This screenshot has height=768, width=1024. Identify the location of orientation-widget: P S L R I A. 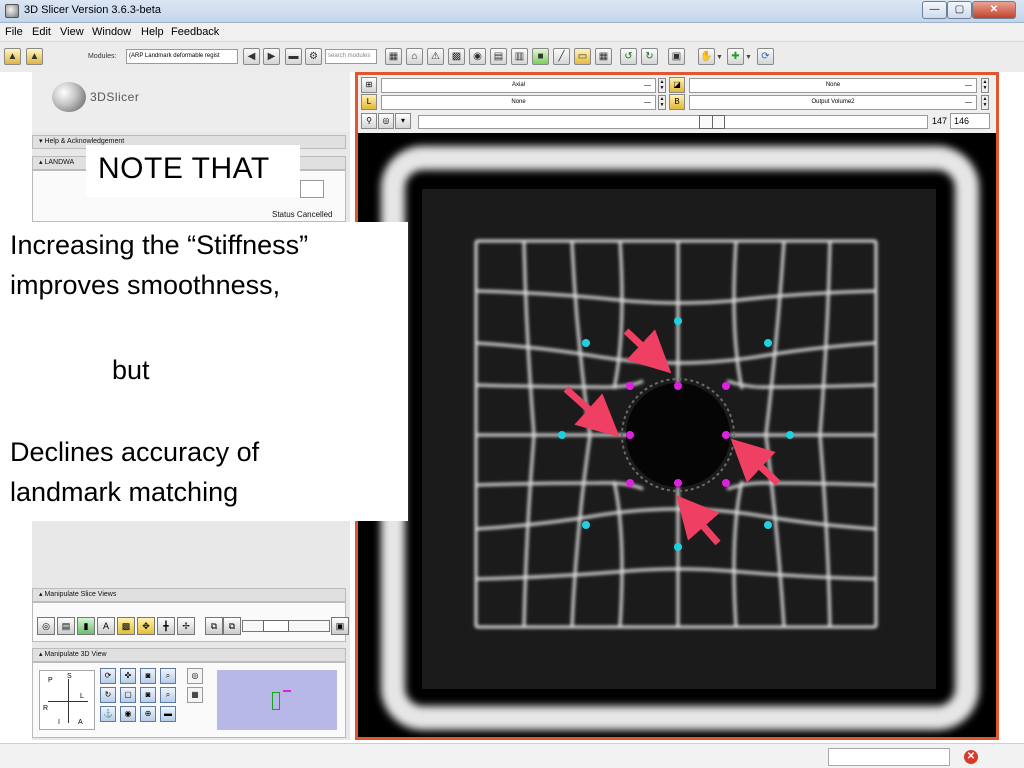
(67, 700).